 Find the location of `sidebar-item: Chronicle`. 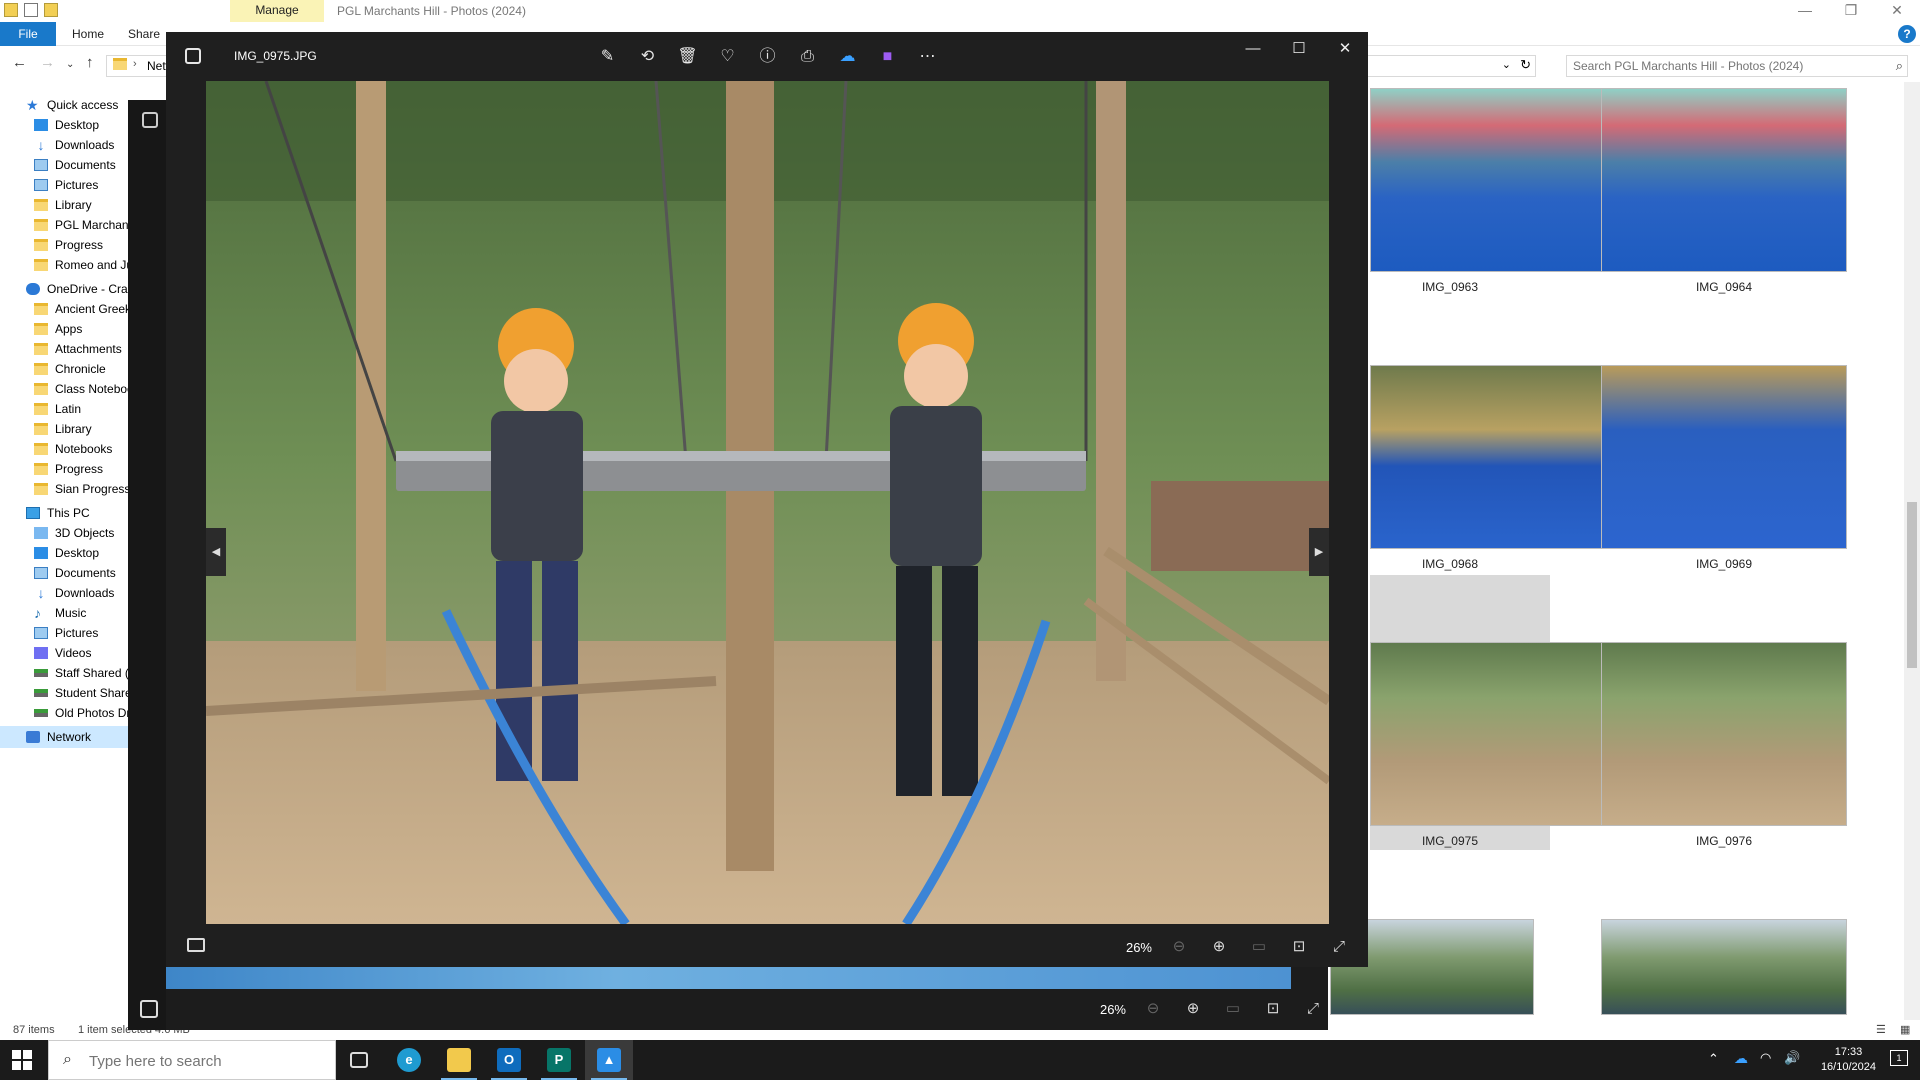

sidebar-item: Chronicle is located at coordinates (68, 369).